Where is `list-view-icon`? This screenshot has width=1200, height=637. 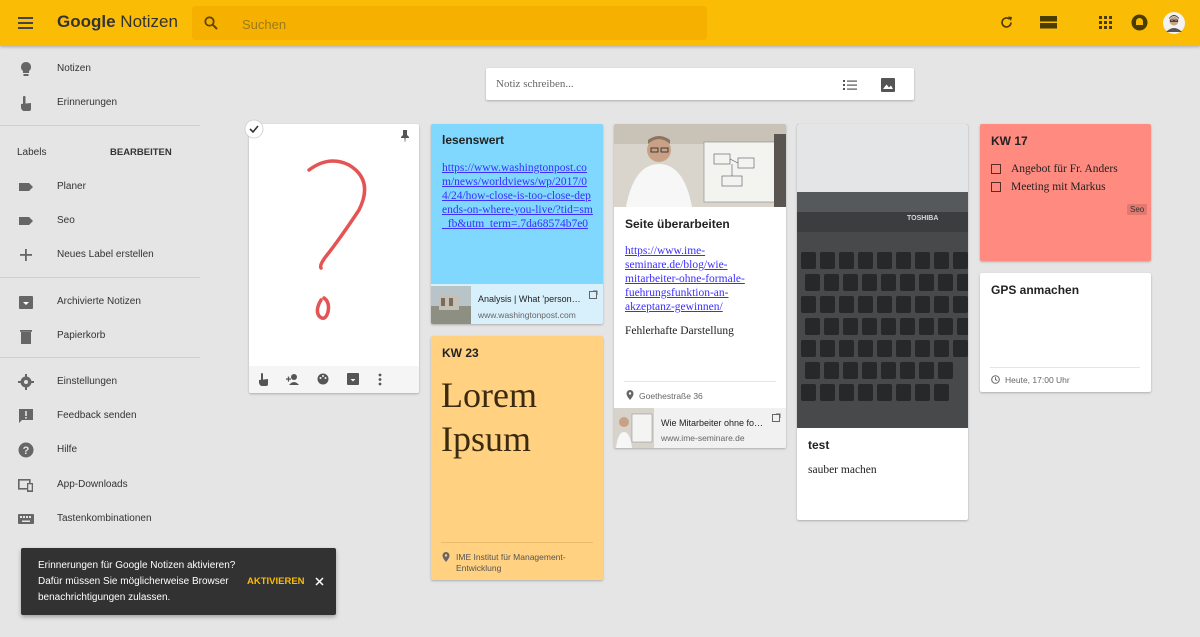
list-view-icon is located at coordinates (1048, 22).